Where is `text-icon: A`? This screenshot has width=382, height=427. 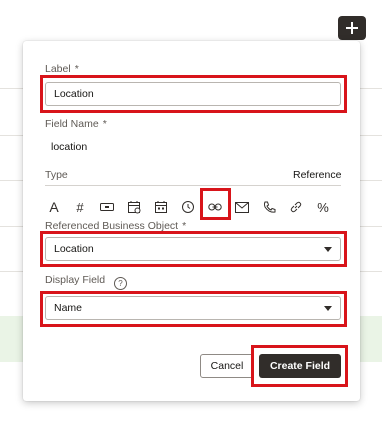 text-icon: A is located at coordinates (54, 207).